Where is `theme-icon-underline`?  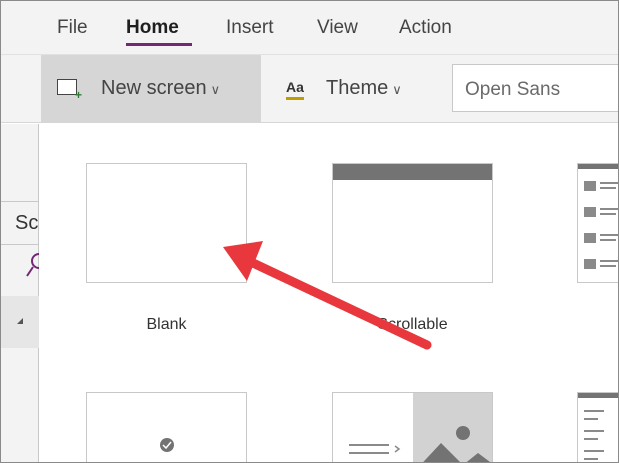 theme-icon-underline is located at coordinates (295, 98).